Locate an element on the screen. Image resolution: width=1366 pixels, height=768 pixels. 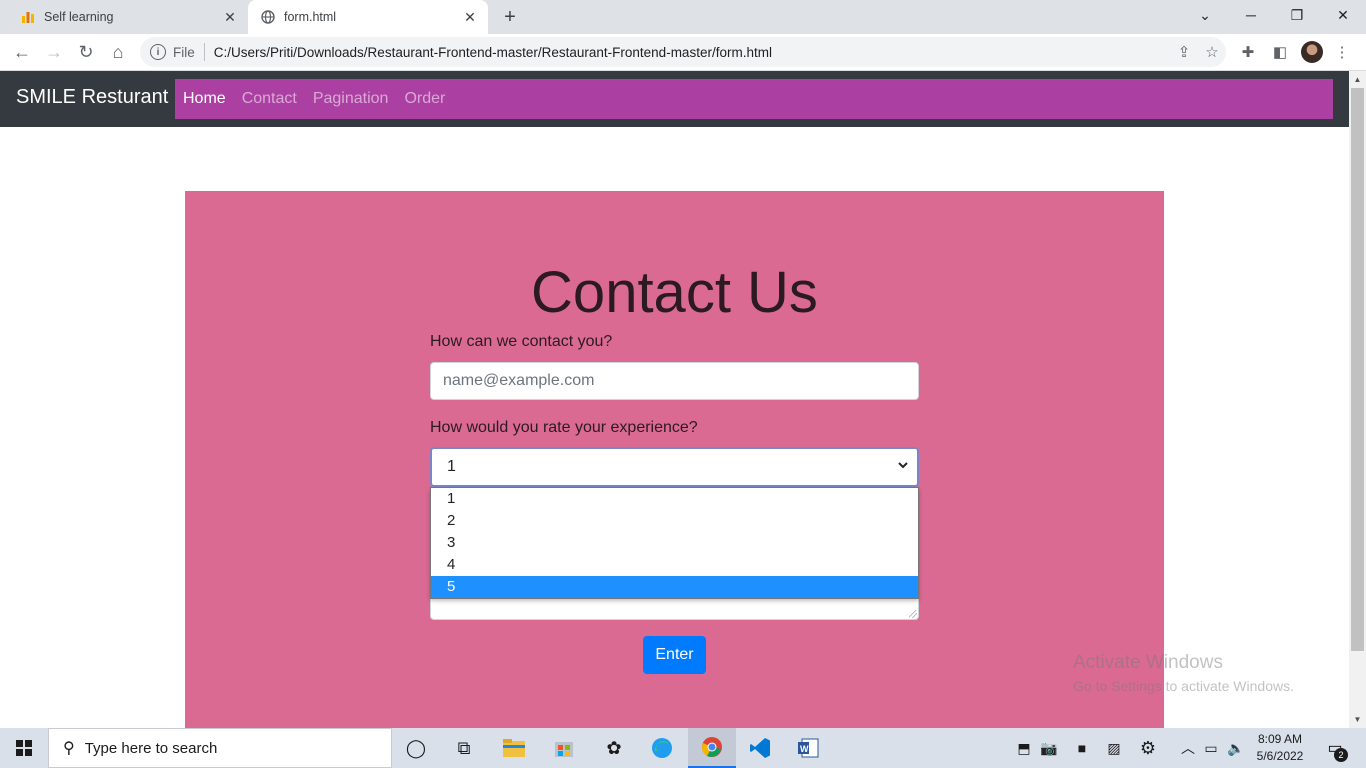
share-icon: ⇪ is located at coordinates (1184, 52).